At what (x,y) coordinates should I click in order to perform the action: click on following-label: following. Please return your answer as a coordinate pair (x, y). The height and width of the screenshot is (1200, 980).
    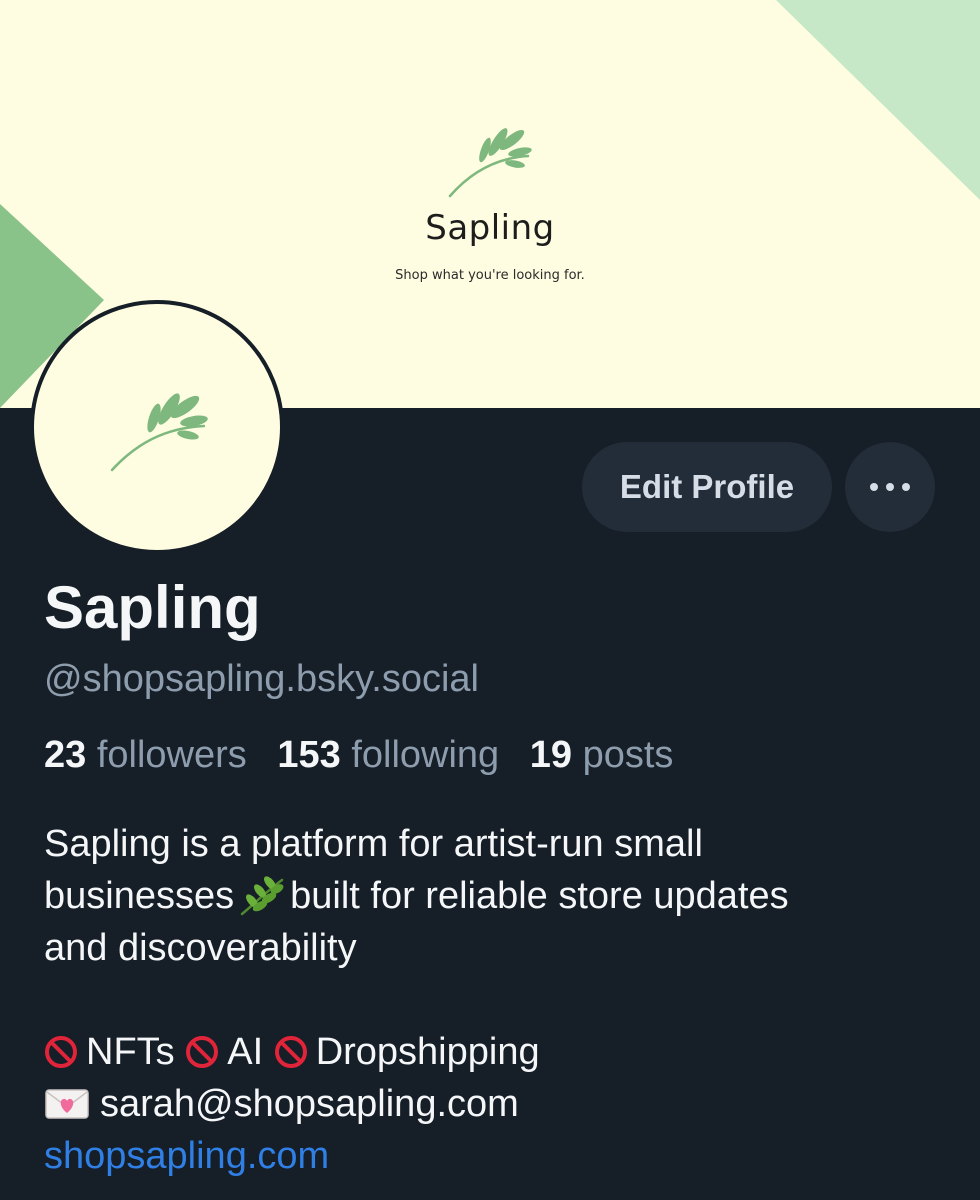
    Looking at the image, I should click on (425, 755).